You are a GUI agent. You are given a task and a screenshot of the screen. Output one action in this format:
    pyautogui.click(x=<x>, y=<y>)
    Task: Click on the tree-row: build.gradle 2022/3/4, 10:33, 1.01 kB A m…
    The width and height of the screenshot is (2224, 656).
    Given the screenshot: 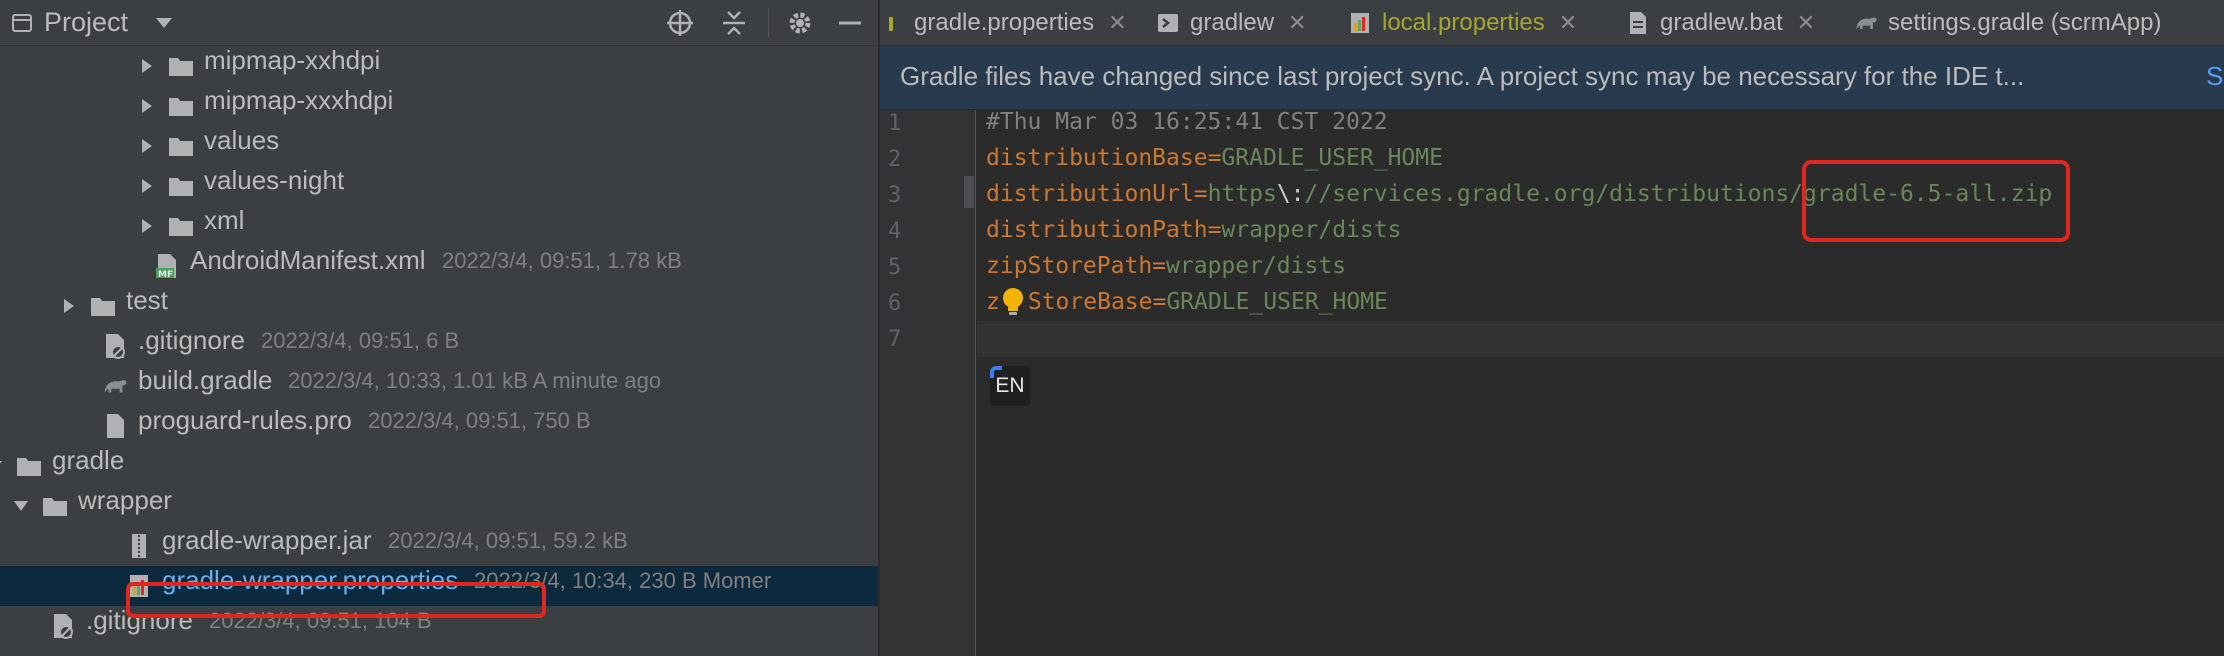 What is the action you would take?
    pyautogui.click(x=439, y=385)
    